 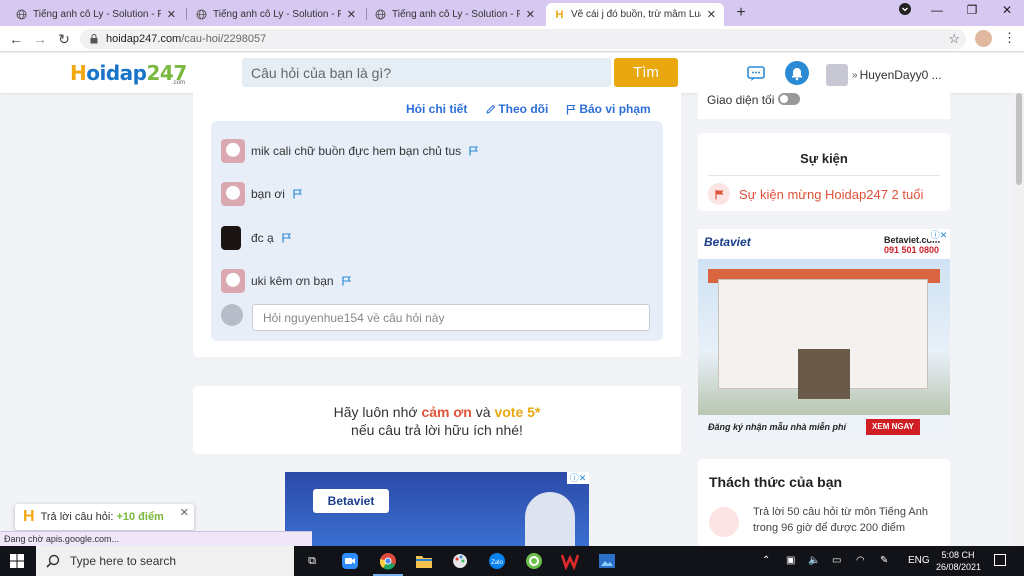 I want to click on battery-icon: ▭, so click(x=836, y=560).